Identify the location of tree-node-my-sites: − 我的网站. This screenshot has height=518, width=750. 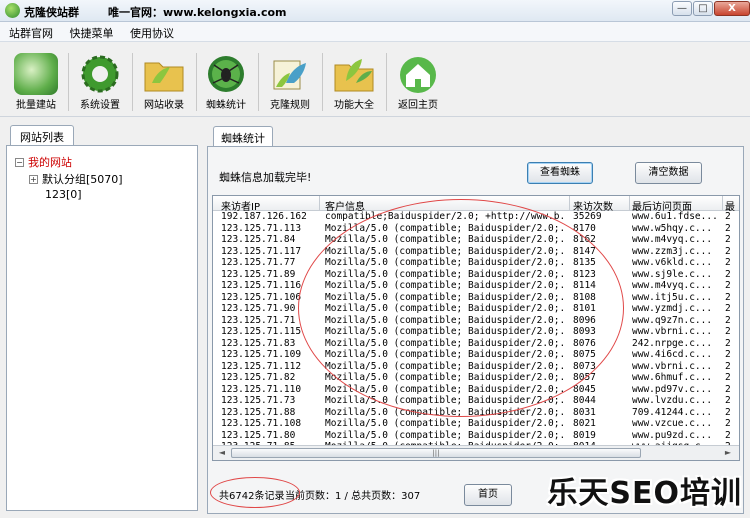
(43, 162).